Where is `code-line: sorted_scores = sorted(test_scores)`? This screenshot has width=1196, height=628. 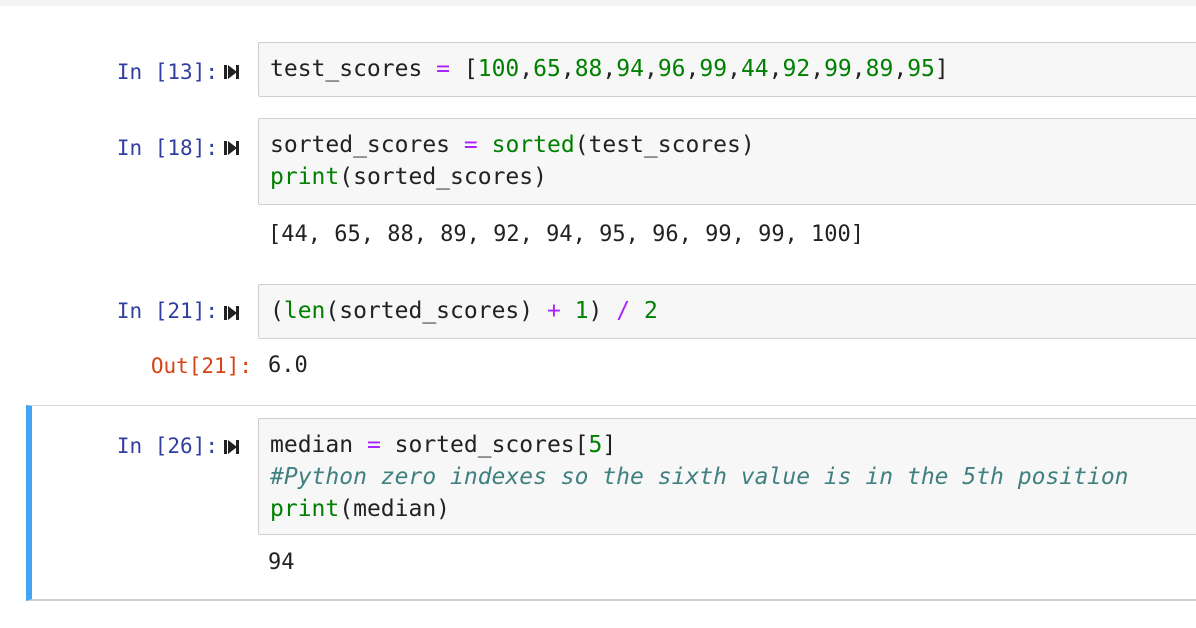 code-line: sorted_scores = sorted(test_scores) is located at coordinates (733, 145).